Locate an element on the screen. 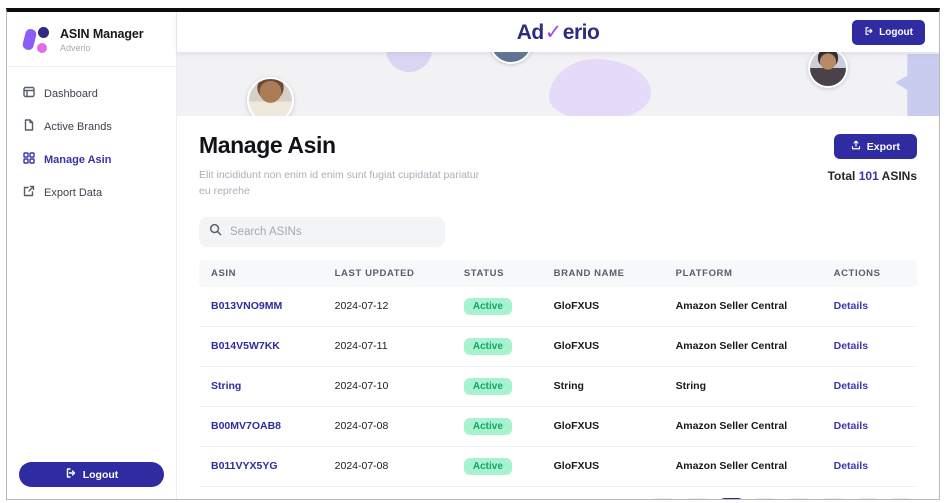 This screenshot has width=946, height=503. sidebar-item-export-data: Export Data is located at coordinates (91, 192).